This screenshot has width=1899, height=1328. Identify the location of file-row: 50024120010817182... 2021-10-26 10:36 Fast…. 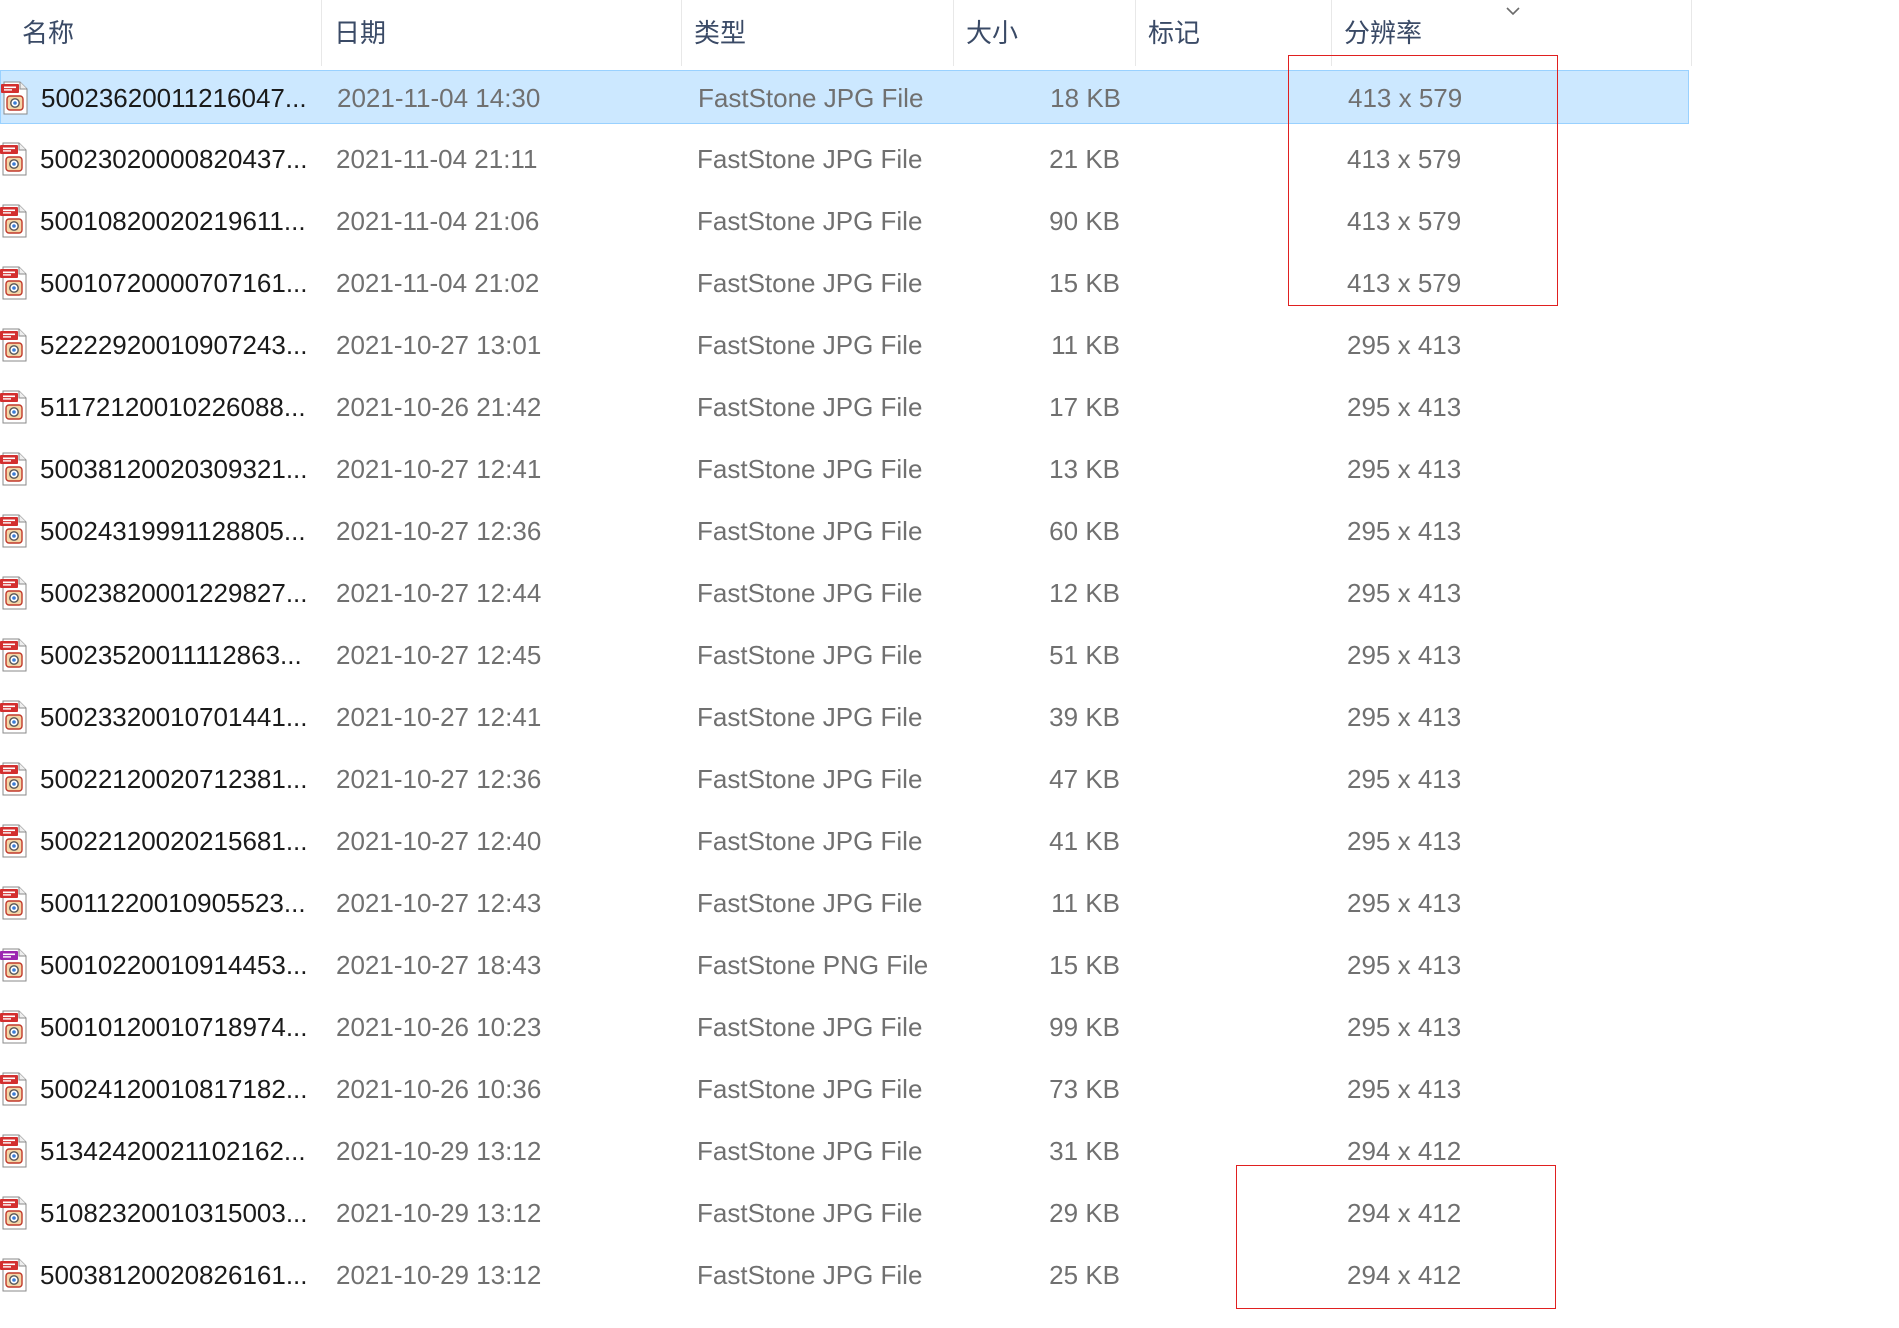
(845, 1093).